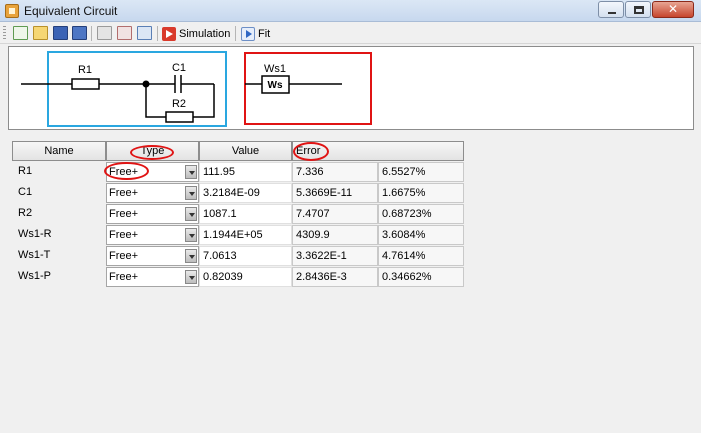 This screenshot has width=701, height=433. I want to click on fit-button: Fit, so click(255, 33).